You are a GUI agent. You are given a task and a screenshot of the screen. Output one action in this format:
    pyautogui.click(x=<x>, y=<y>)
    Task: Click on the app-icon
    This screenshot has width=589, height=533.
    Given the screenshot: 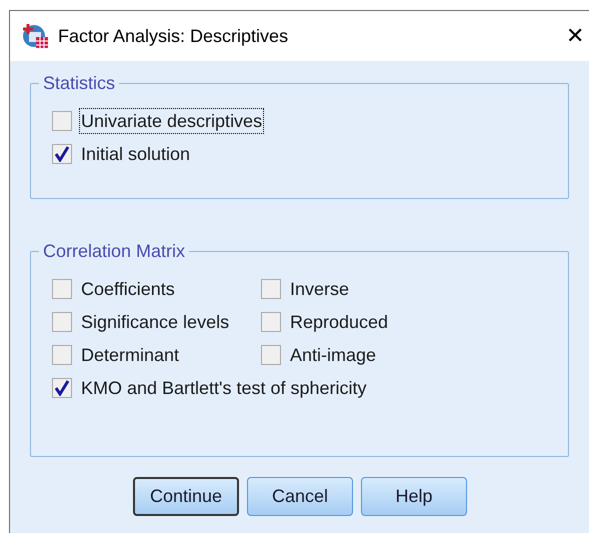 What is the action you would take?
    pyautogui.click(x=36, y=36)
    